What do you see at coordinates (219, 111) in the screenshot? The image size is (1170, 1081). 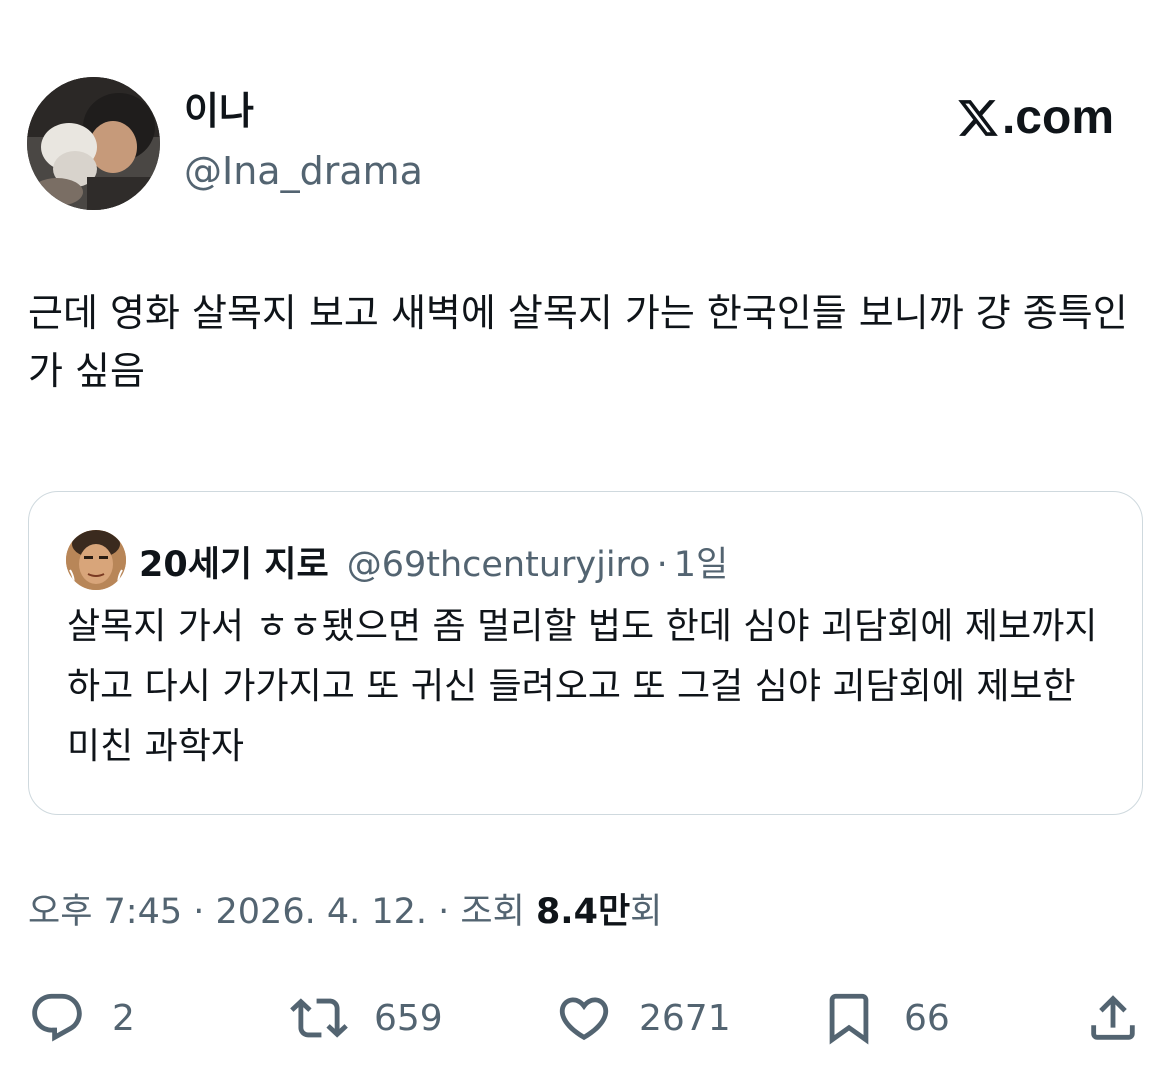 I see `author-name: 이나` at bounding box center [219, 111].